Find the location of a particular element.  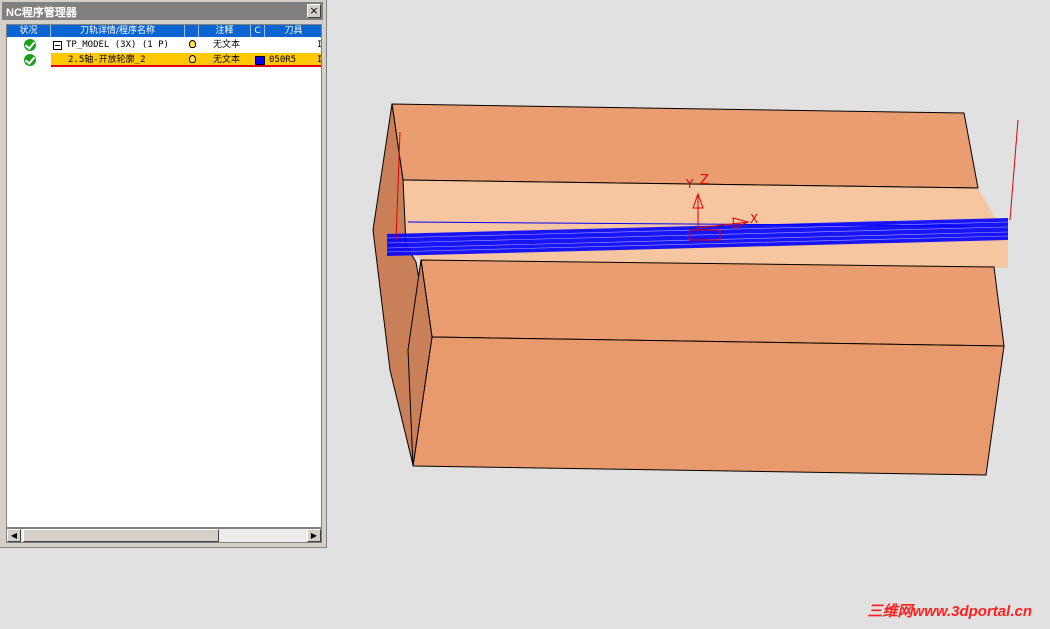

close-button: × is located at coordinates (314, 11).